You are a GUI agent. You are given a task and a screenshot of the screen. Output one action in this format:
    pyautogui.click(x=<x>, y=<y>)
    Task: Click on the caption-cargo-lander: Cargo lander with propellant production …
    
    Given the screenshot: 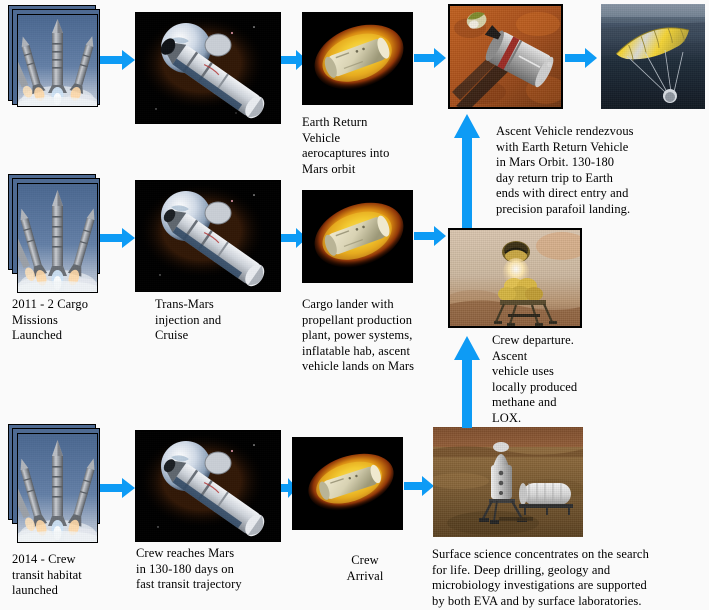 What is the action you would take?
    pyautogui.click(x=358, y=335)
    